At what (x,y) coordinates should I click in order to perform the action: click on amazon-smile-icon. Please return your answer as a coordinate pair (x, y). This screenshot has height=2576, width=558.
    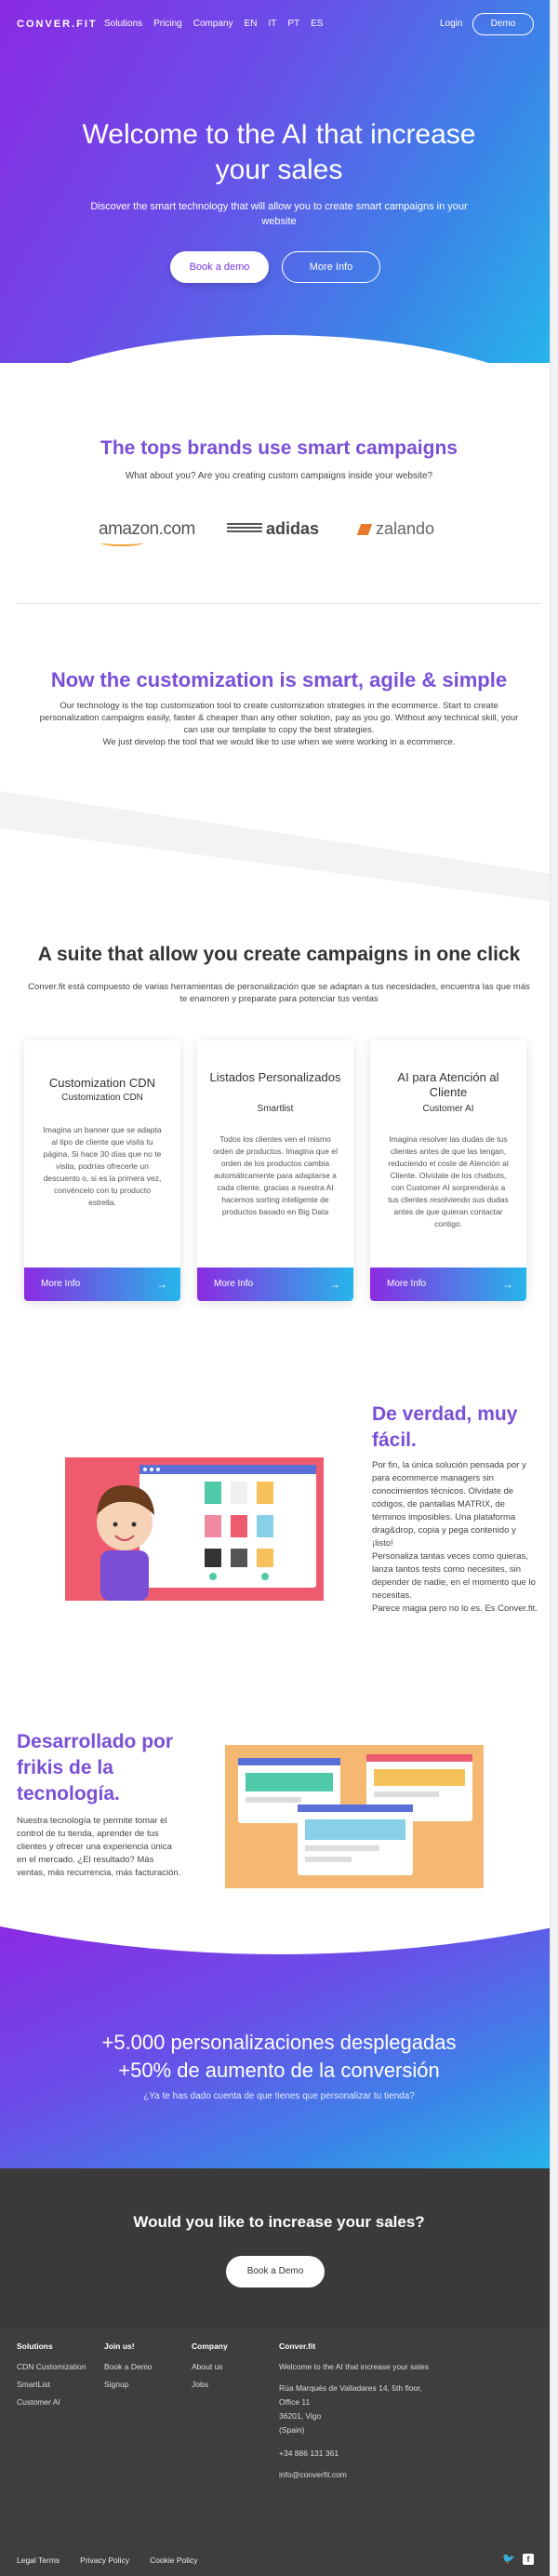
    Looking at the image, I should click on (121, 542).